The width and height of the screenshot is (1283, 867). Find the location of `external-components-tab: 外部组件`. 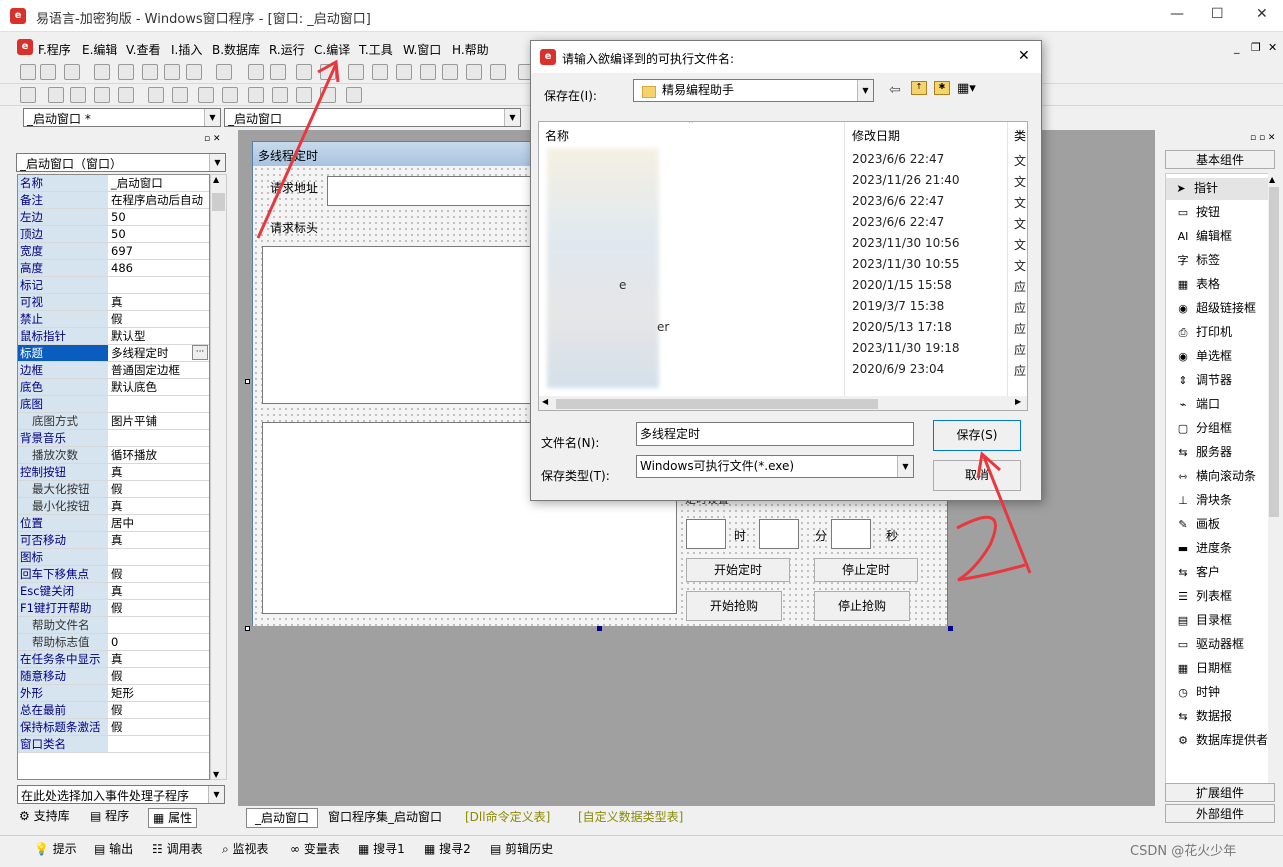

external-components-tab: 外部组件 is located at coordinates (1220, 813).